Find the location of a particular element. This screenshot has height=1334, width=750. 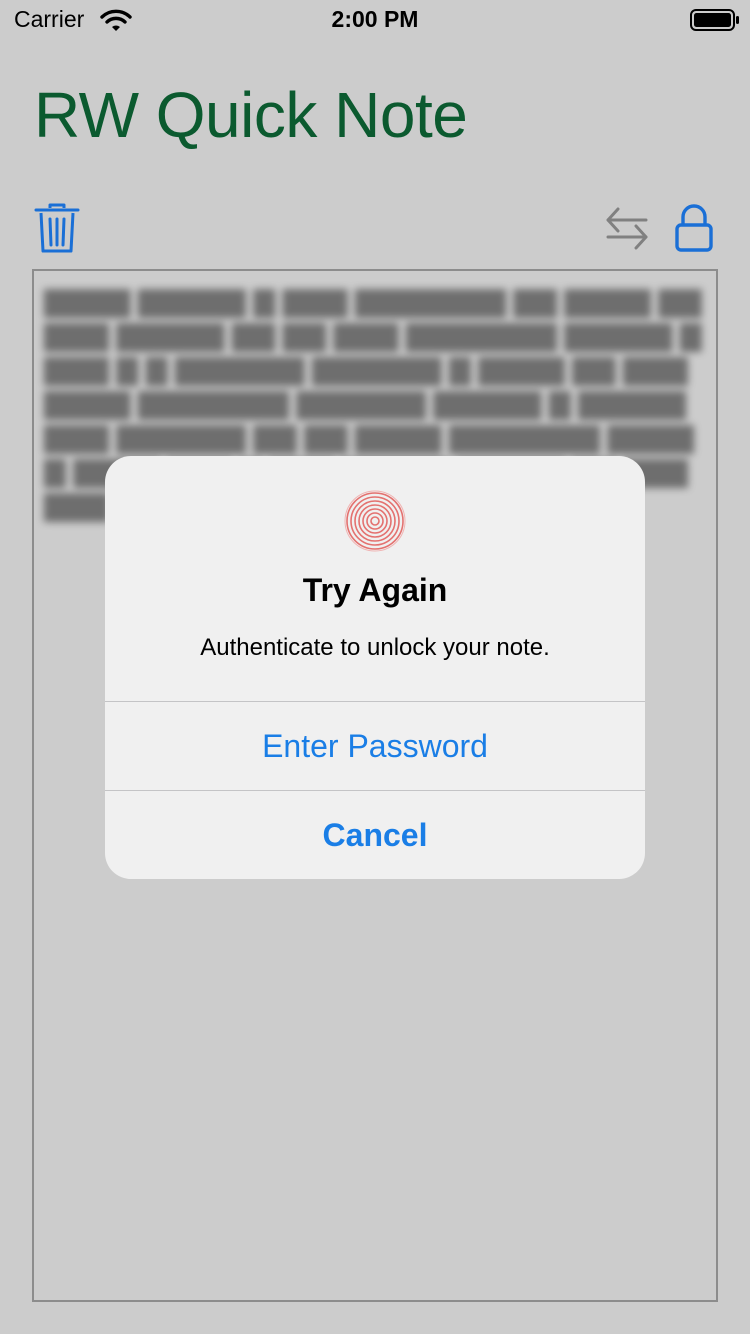

status-bar: Carrier 2:00 PM is located at coordinates (375, 20).